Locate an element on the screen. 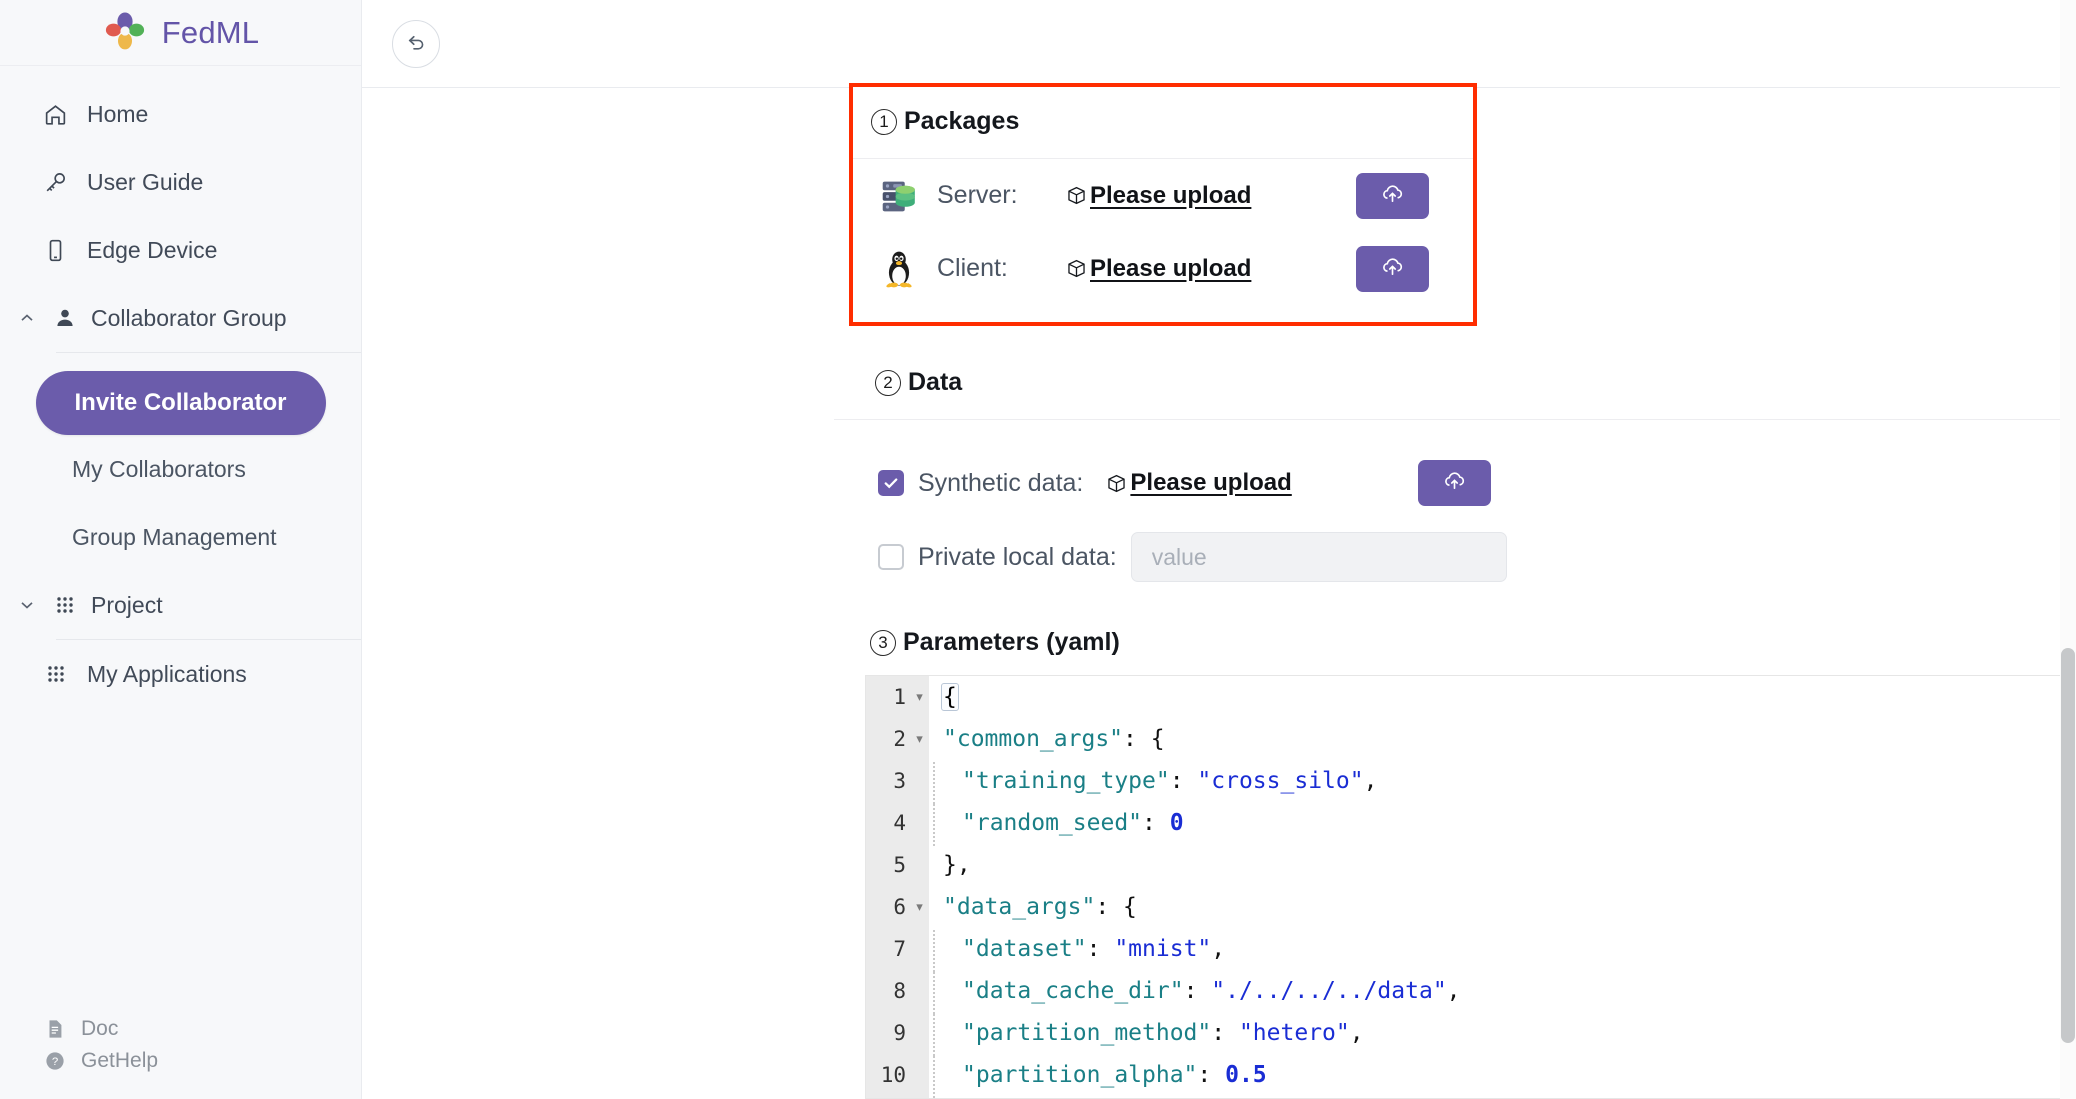 This screenshot has width=2076, height=1099. code-token: "cross_silo" is located at coordinates (1280, 781).